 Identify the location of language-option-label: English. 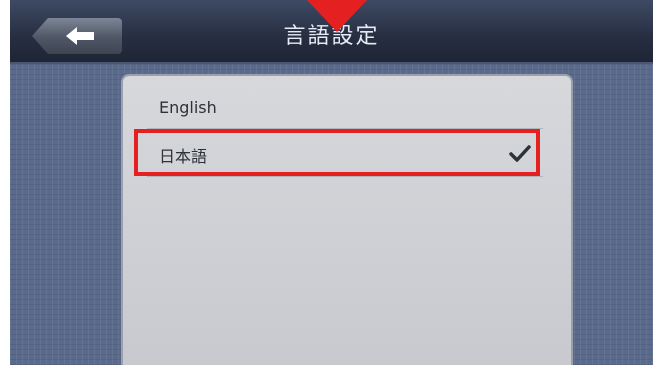
(188, 107).